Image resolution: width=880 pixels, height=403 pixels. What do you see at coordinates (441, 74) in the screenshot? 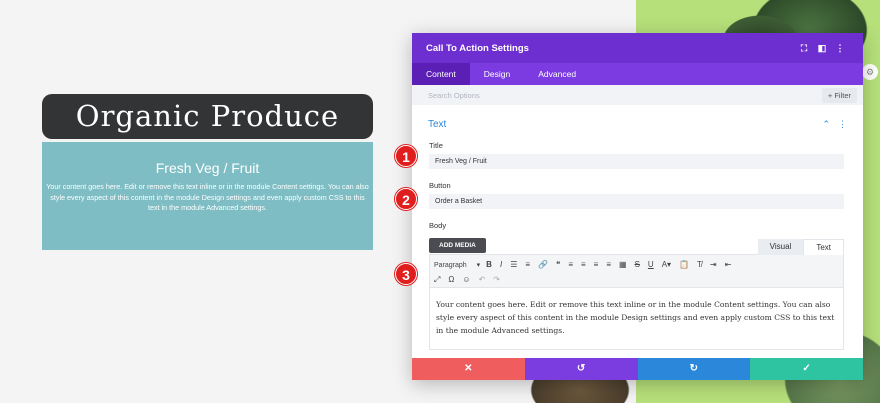
I see `tab-content: Content` at bounding box center [441, 74].